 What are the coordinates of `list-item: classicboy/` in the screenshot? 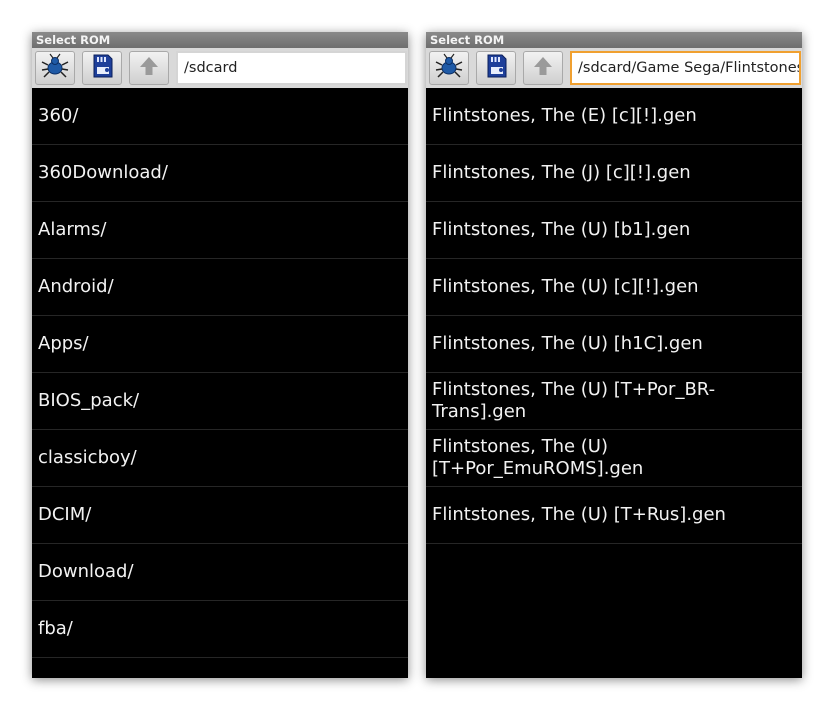 It's located at (220, 458).